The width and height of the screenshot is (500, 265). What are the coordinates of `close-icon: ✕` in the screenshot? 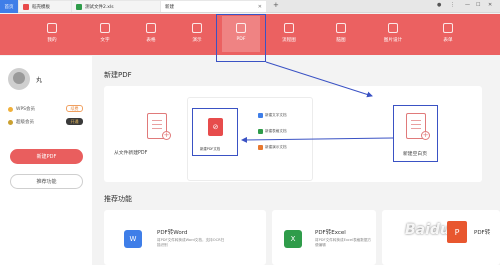 It's located at (260, 7).